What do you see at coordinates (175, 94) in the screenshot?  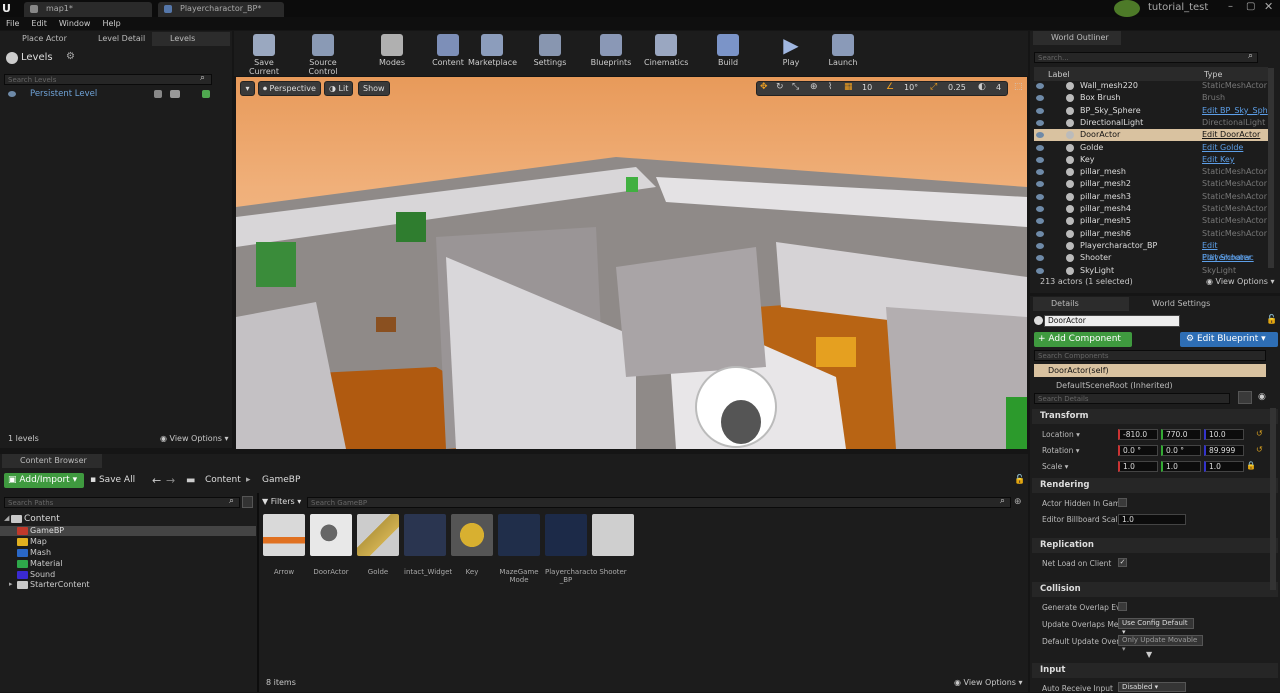 I see `save-level-icon` at bounding box center [175, 94].